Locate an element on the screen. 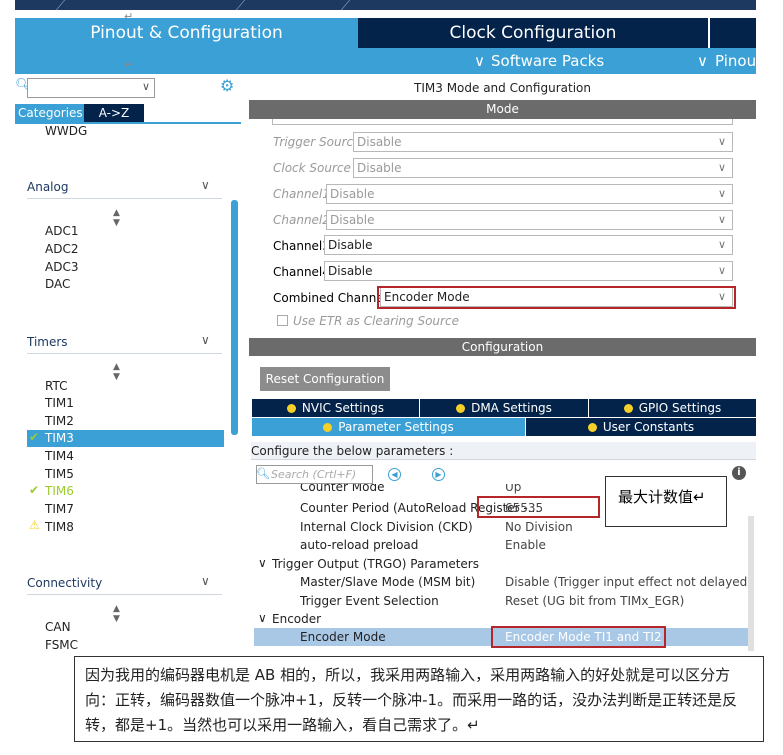 The width and height of the screenshot is (783, 755). encoder-mode-label: Encoder Mode is located at coordinates (343, 637).